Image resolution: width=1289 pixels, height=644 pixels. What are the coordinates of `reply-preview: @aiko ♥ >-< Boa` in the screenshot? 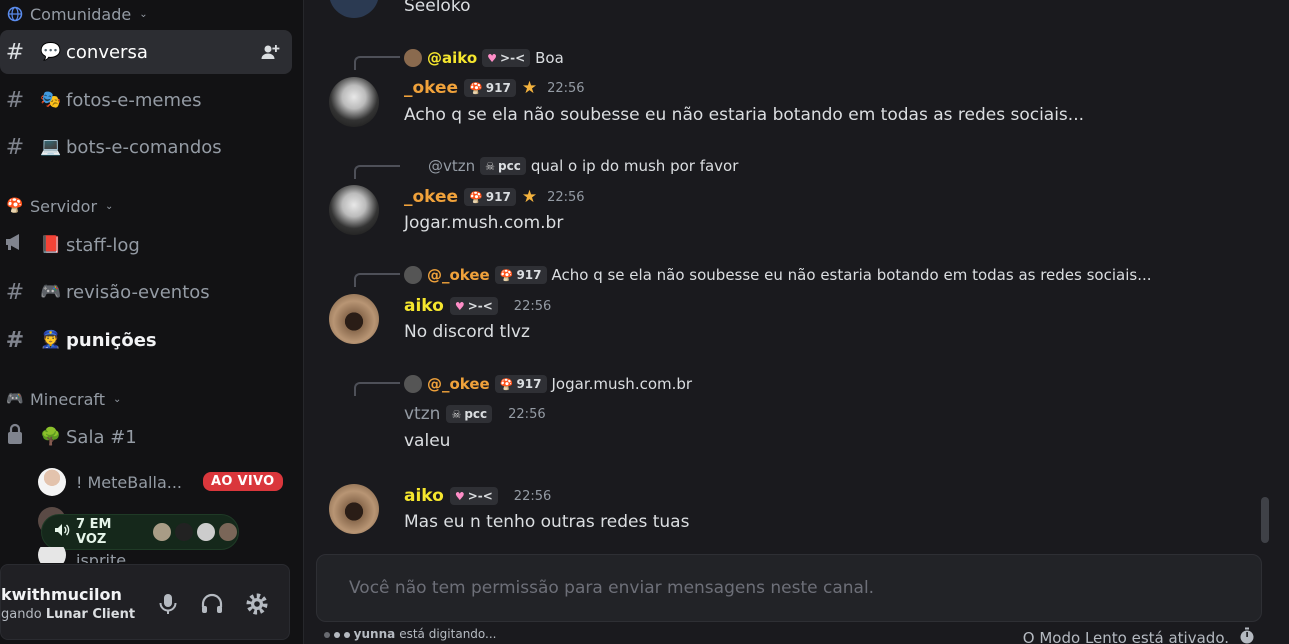 It's located at (484, 58).